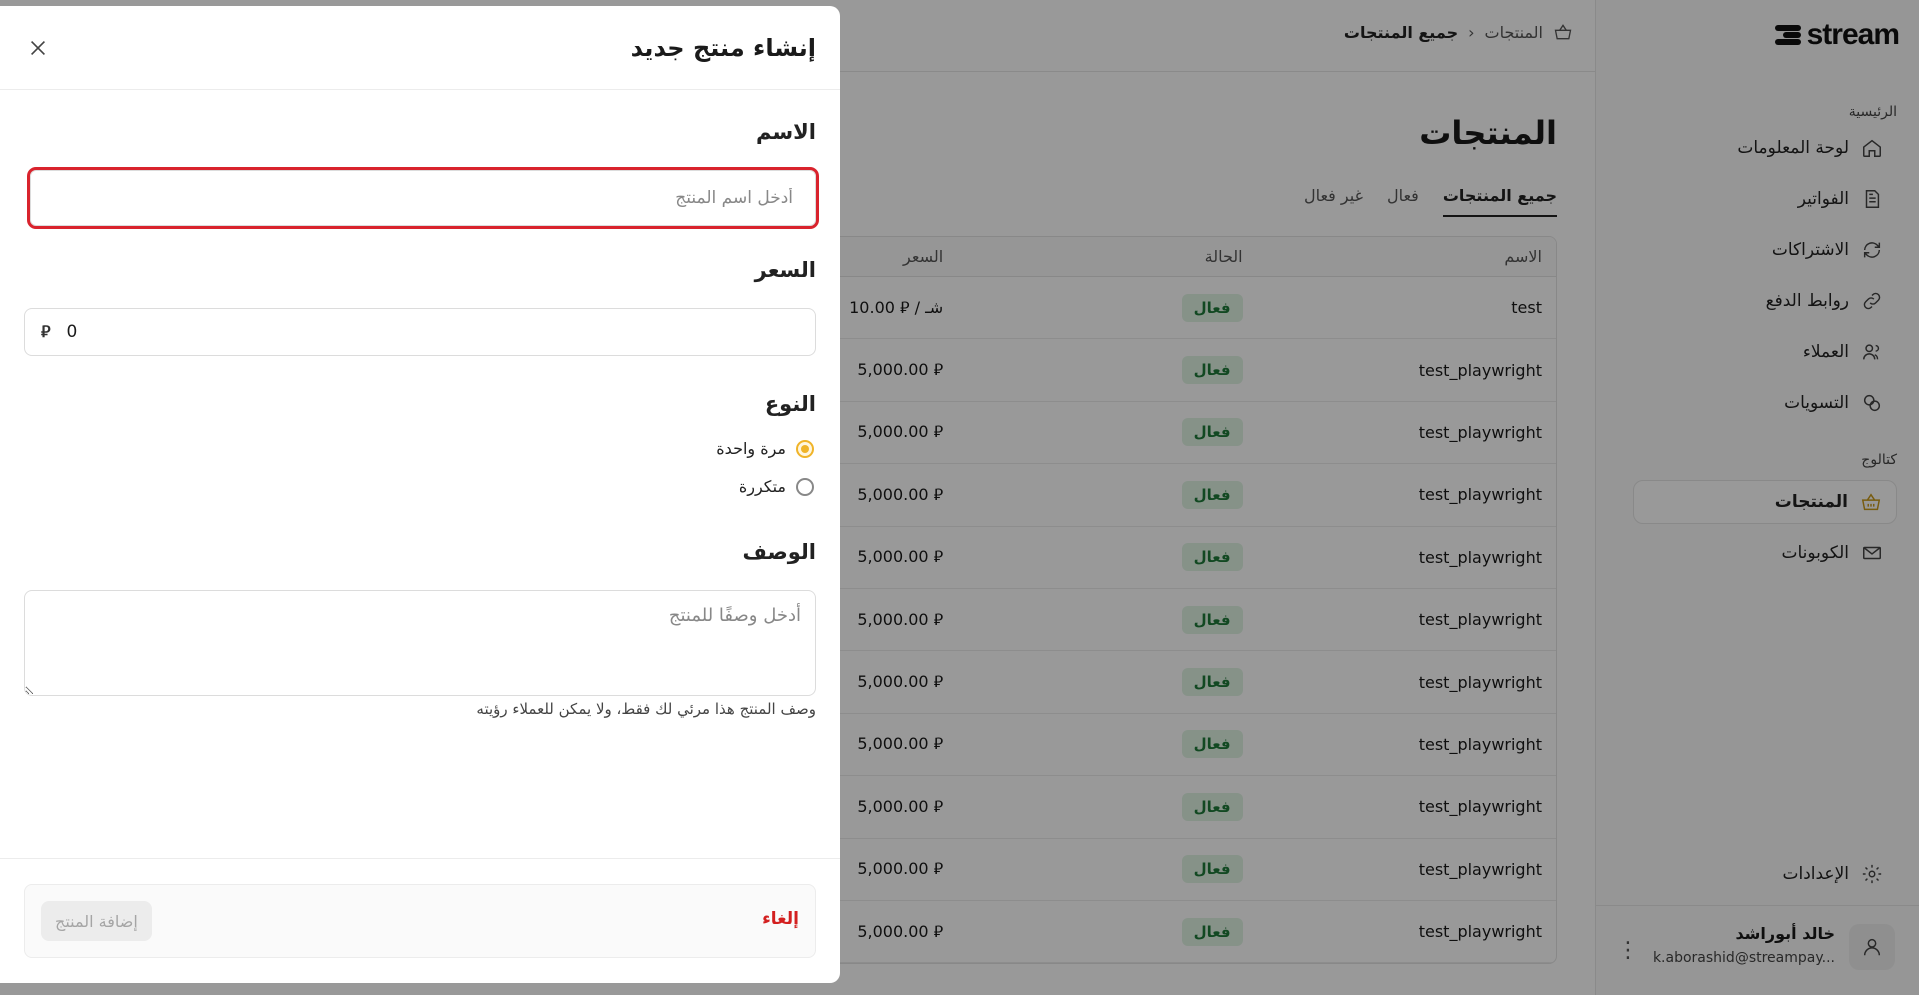 Image resolution: width=1919 pixels, height=995 pixels. What do you see at coordinates (786, 132) in the screenshot?
I see `name-label: الاسم` at bounding box center [786, 132].